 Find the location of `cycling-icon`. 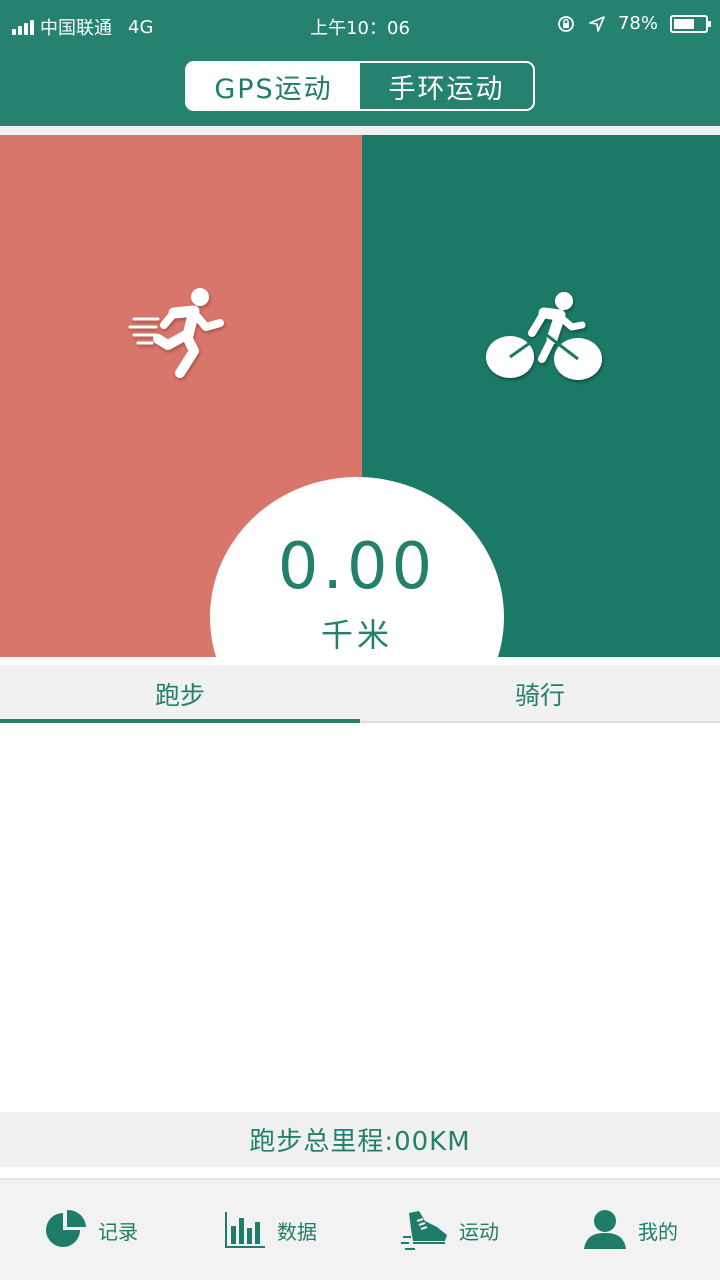

cycling-icon is located at coordinates (544, 336).